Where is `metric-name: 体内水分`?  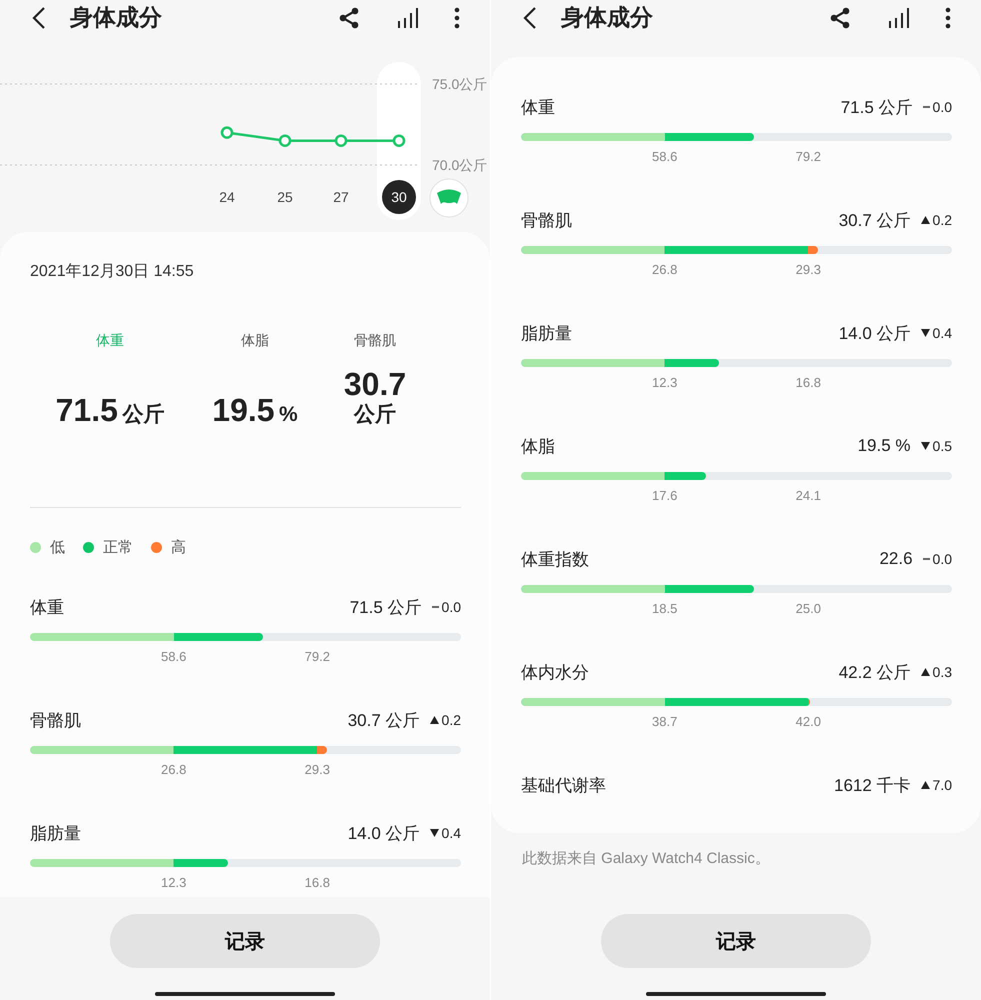 metric-name: 体内水分 is located at coordinates (555, 673).